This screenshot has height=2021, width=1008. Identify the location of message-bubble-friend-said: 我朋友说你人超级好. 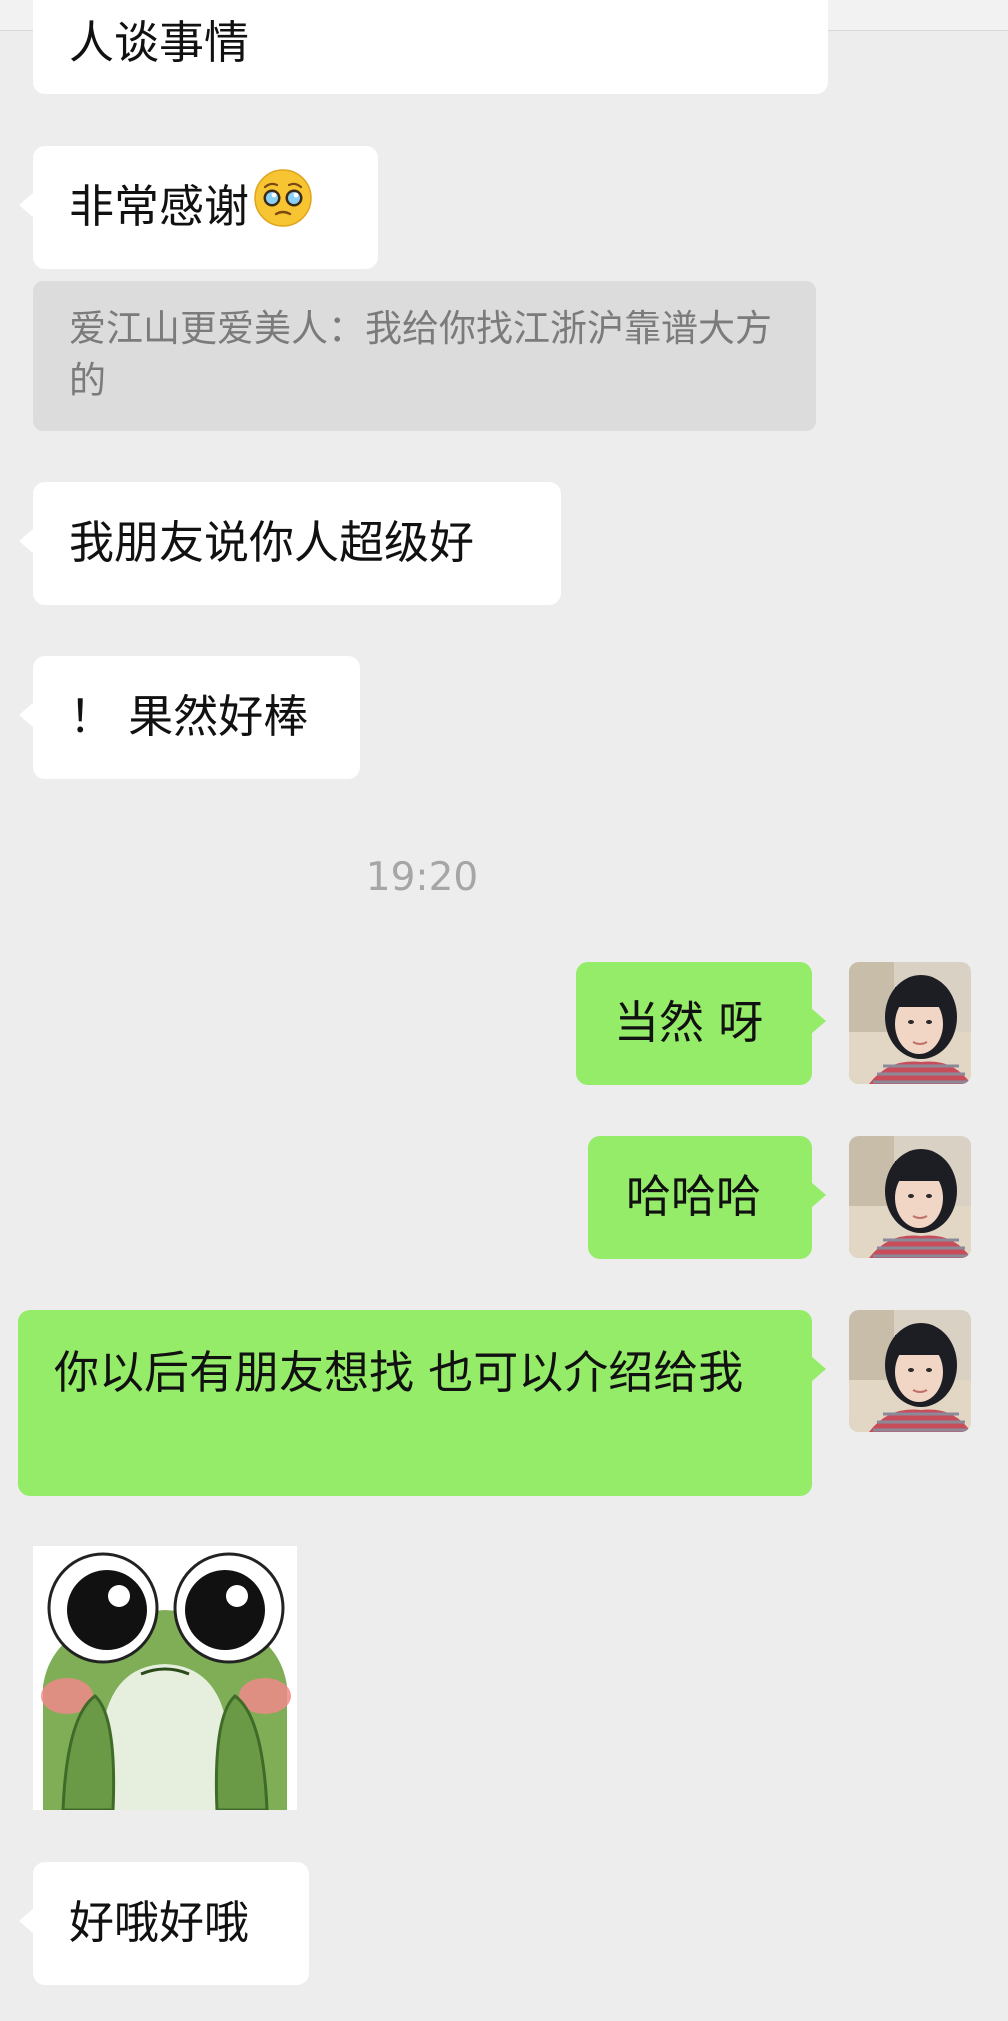
(290, 543).